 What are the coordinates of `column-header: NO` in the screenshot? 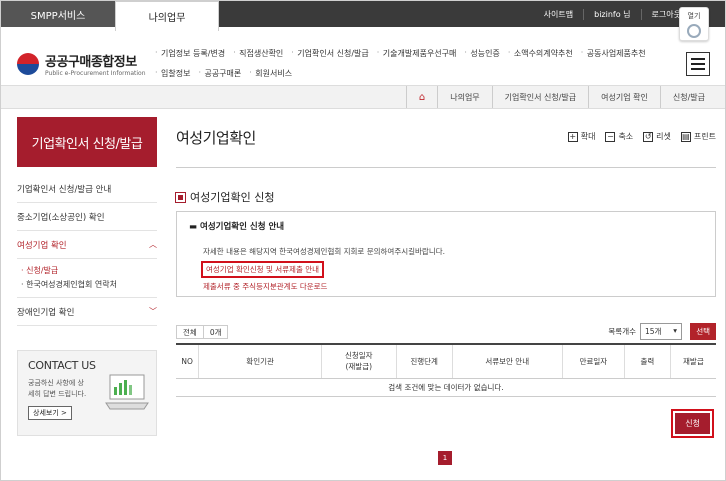 It's located at (187, 361).